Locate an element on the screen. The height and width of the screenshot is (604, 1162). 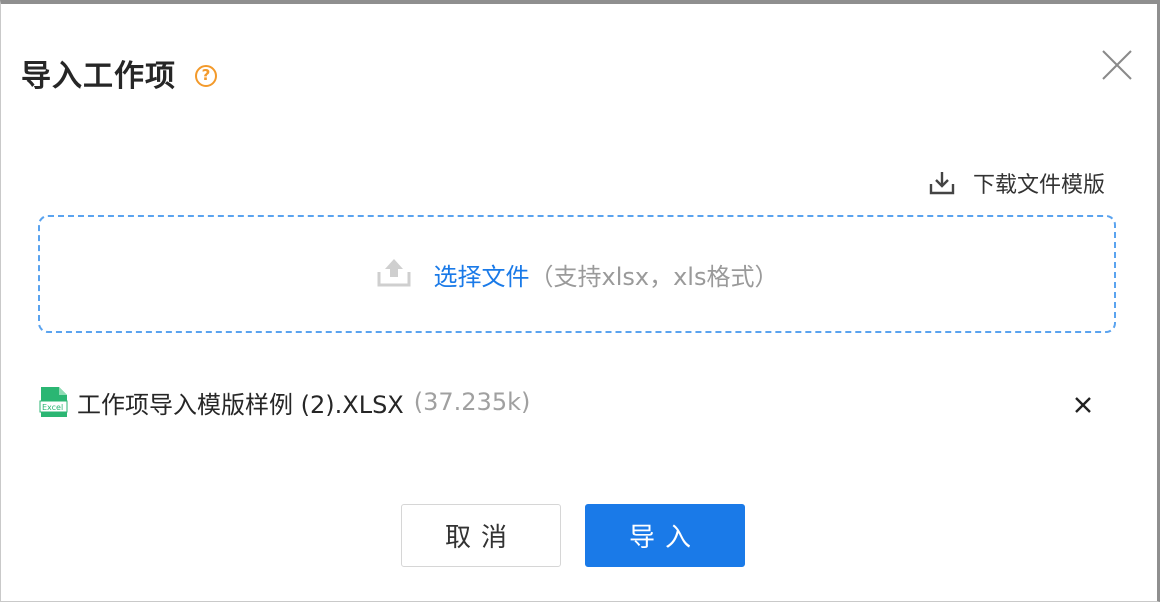
excel-file-icon: Excel is located at coordinates (53, 402).